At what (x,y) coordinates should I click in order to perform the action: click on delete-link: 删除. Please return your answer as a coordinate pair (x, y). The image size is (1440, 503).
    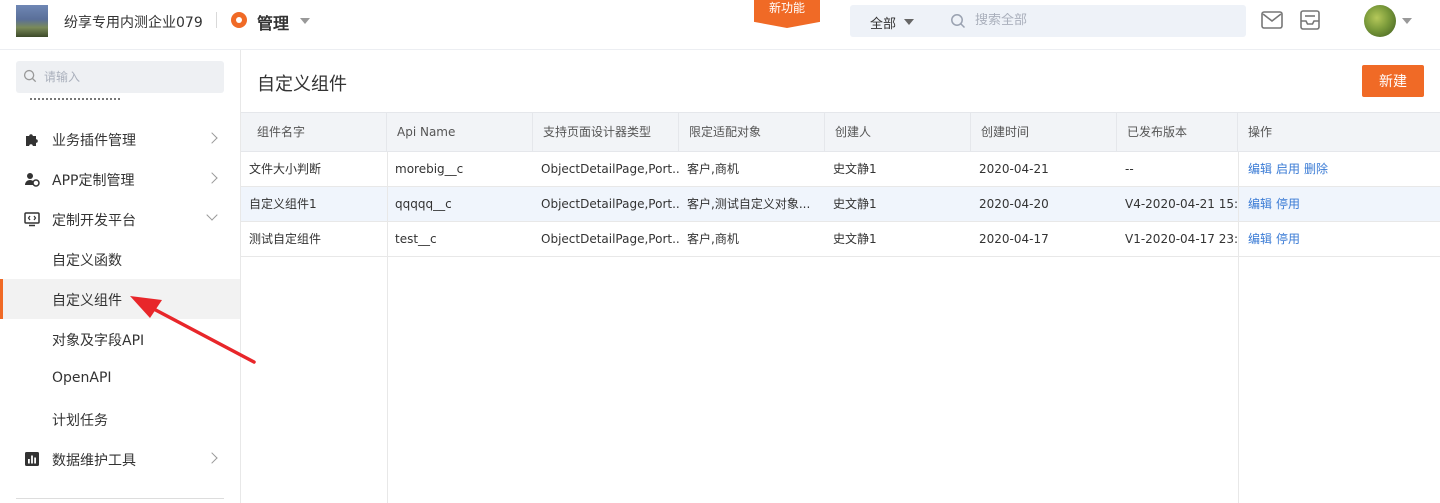
    Looking at the image, I should click on (1316, 169).